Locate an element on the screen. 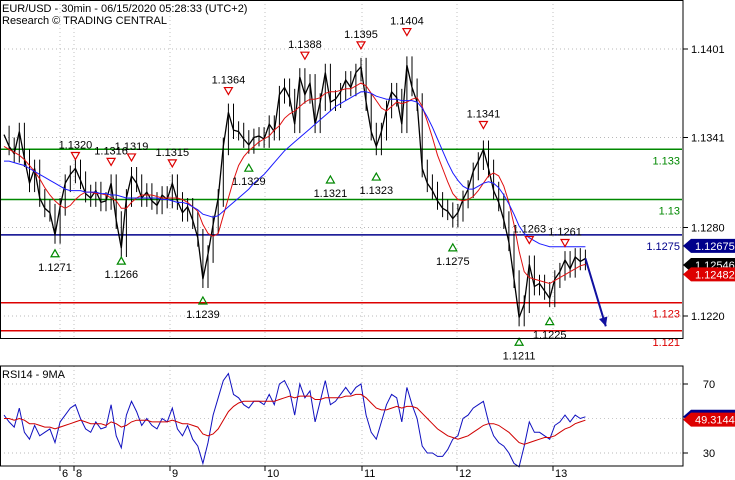  x-tick-label: 6 is located at coordinates (65, 474).